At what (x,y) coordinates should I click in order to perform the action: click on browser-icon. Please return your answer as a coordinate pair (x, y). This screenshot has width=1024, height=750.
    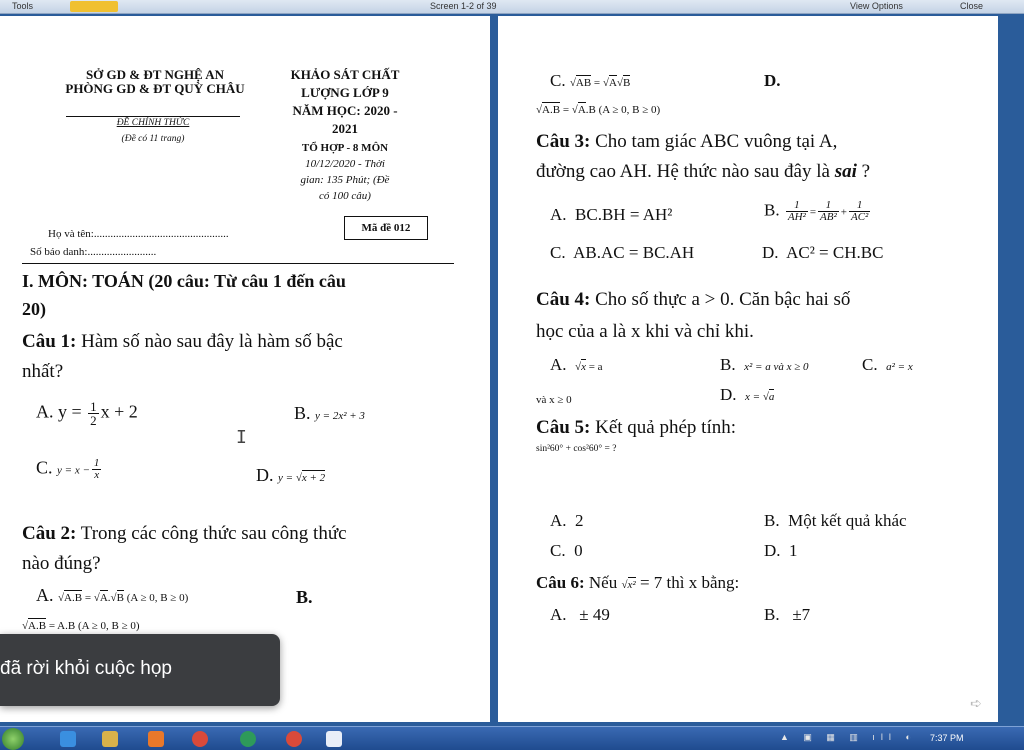
    Looking at the image, I should click on (248, 739).